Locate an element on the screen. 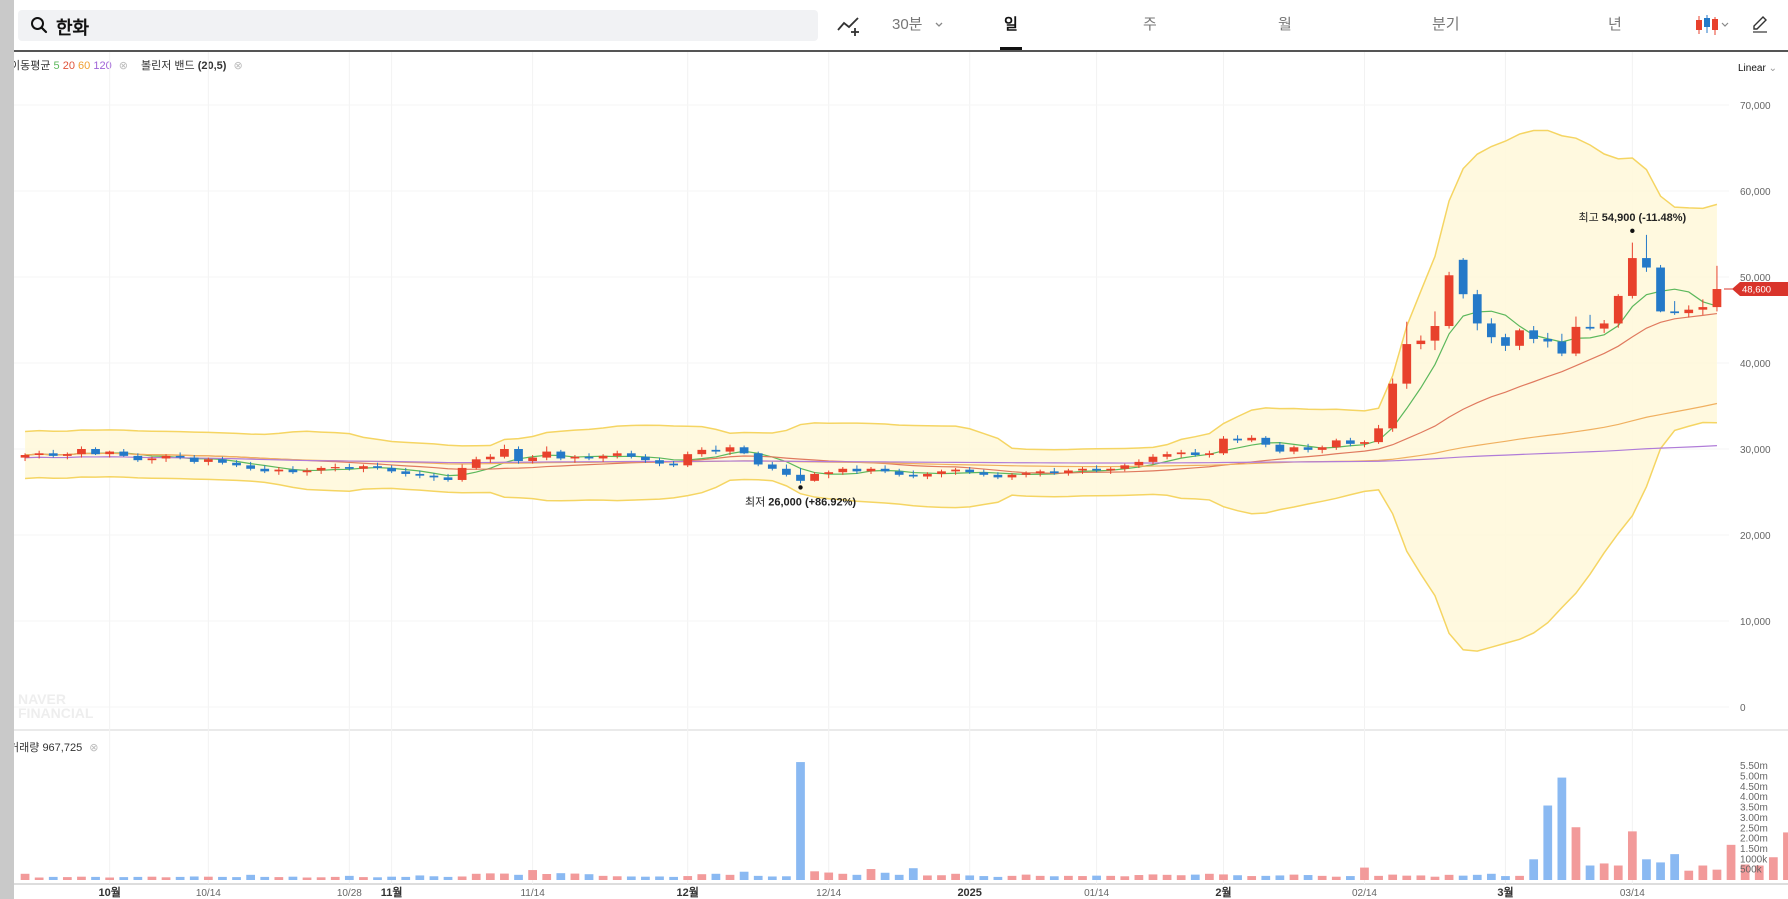 This screenshot has width=1788, height=899. scale-toggle: Linear ⌄ is located at coordinates (1757, 68).